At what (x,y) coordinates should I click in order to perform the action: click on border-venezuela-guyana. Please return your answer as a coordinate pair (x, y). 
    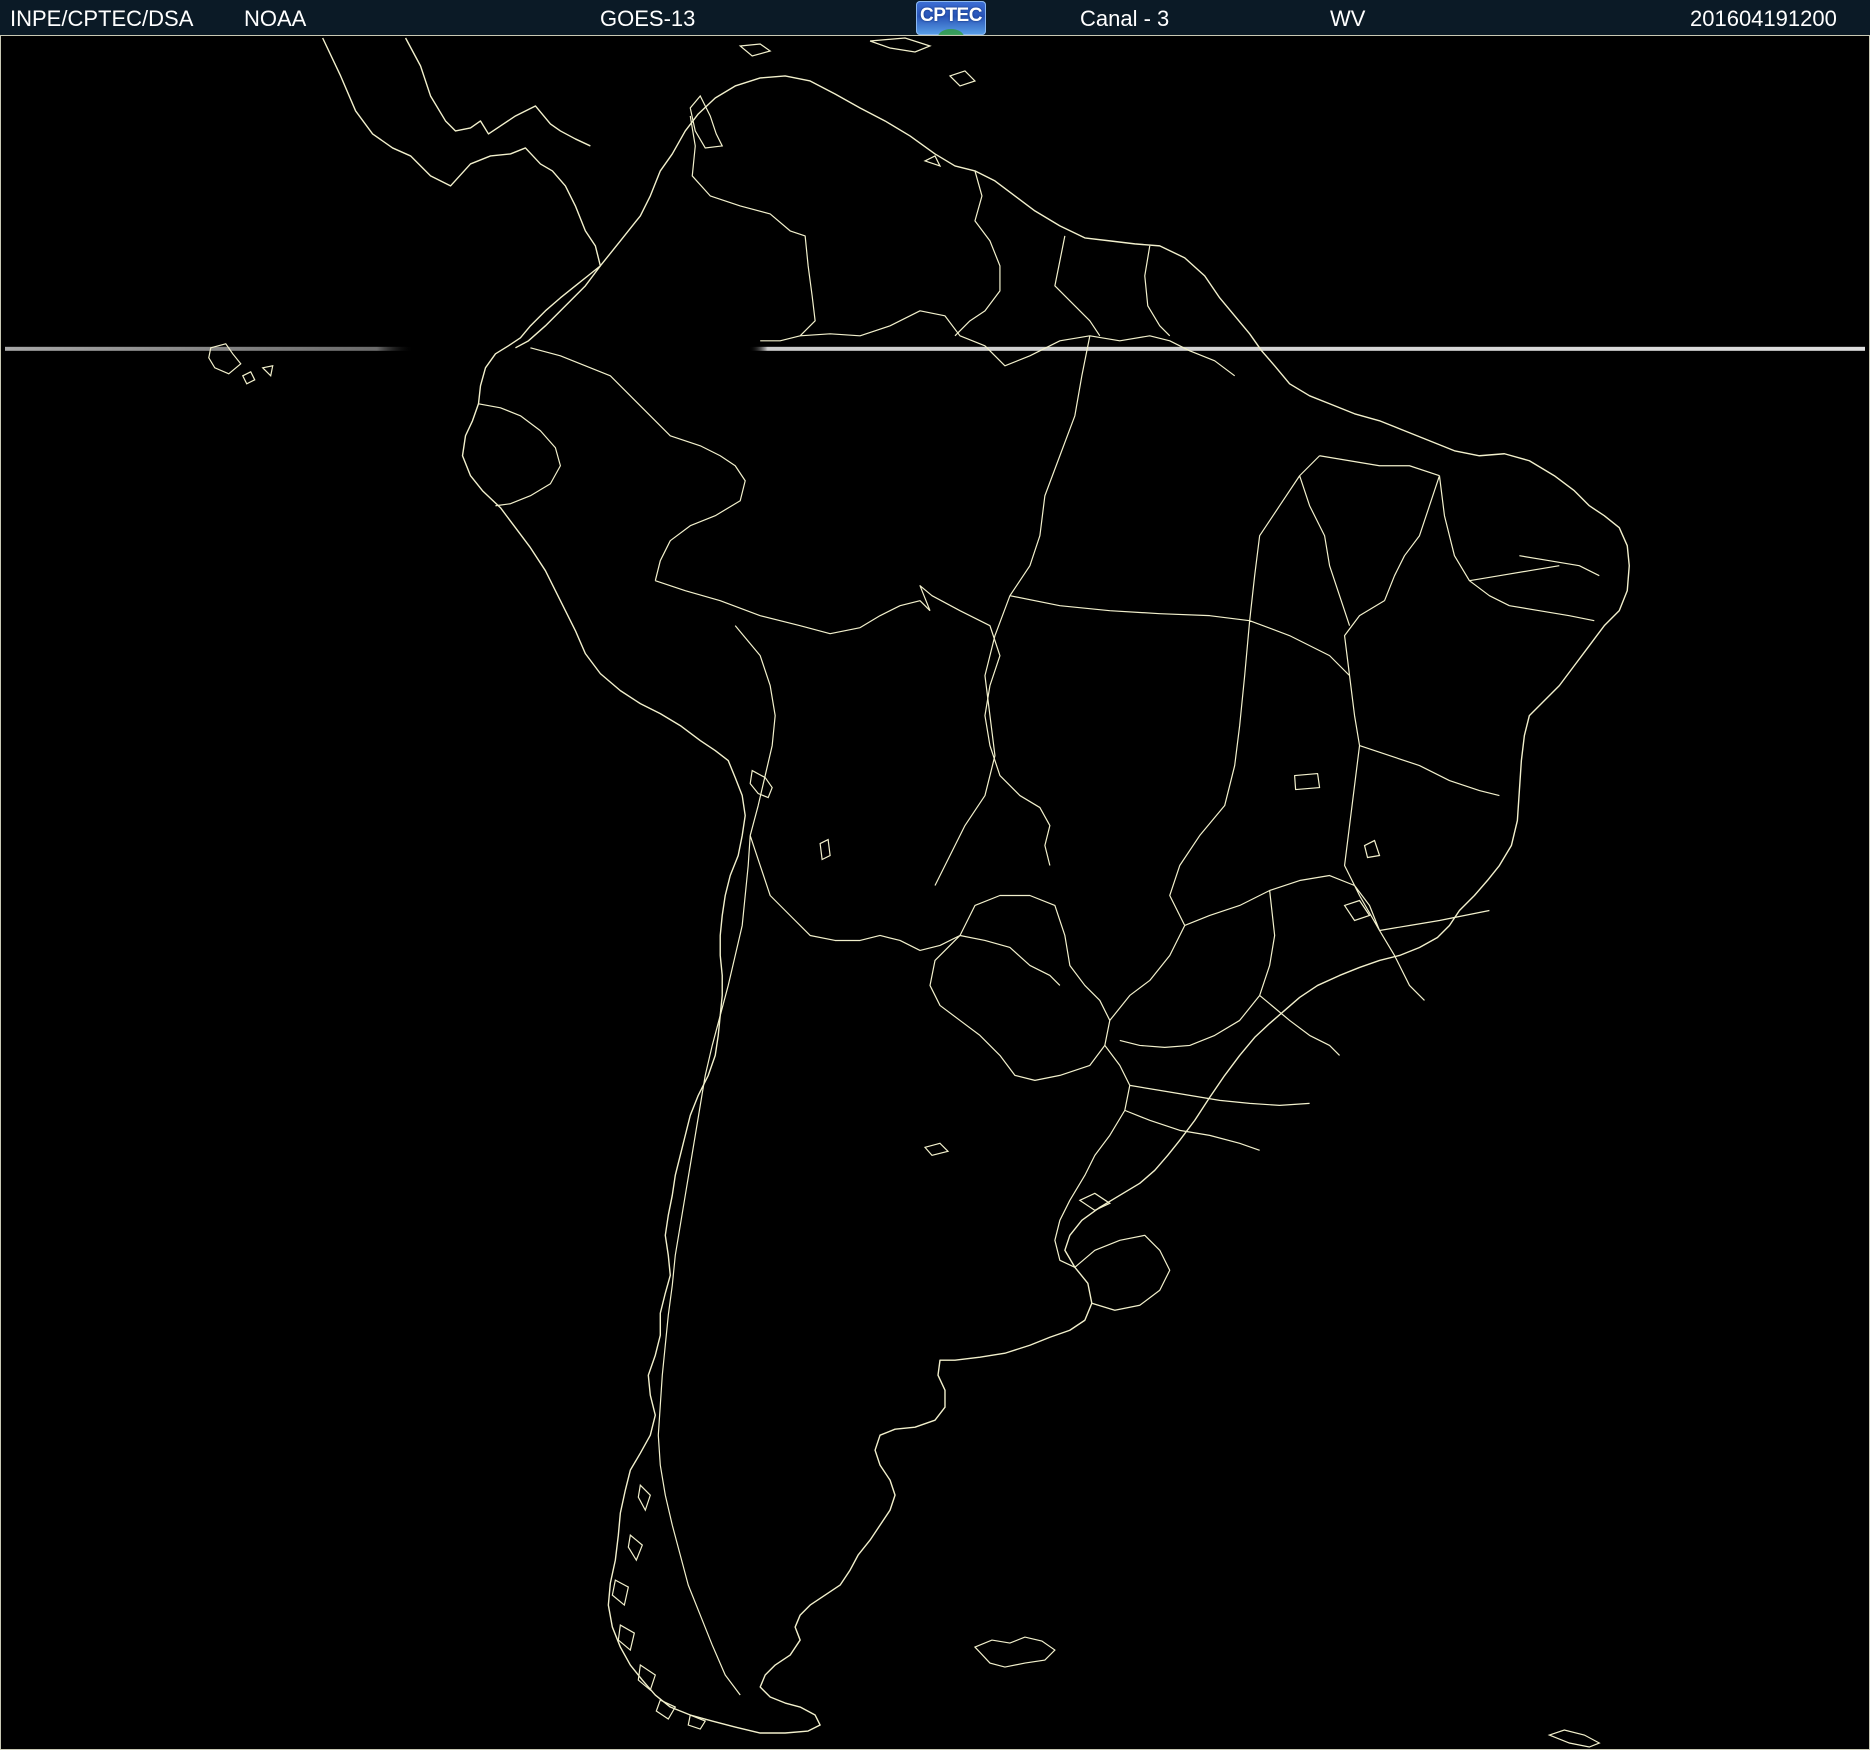
    Looking at the image, I should click on (977, 253).